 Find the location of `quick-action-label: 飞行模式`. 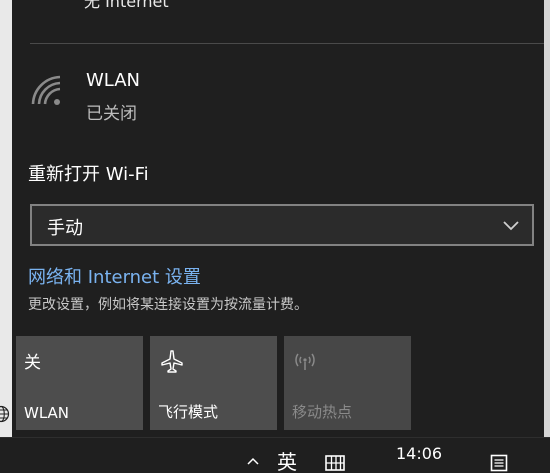

quick-action-label: 飞行模式 is located at coordinates (188, 412).